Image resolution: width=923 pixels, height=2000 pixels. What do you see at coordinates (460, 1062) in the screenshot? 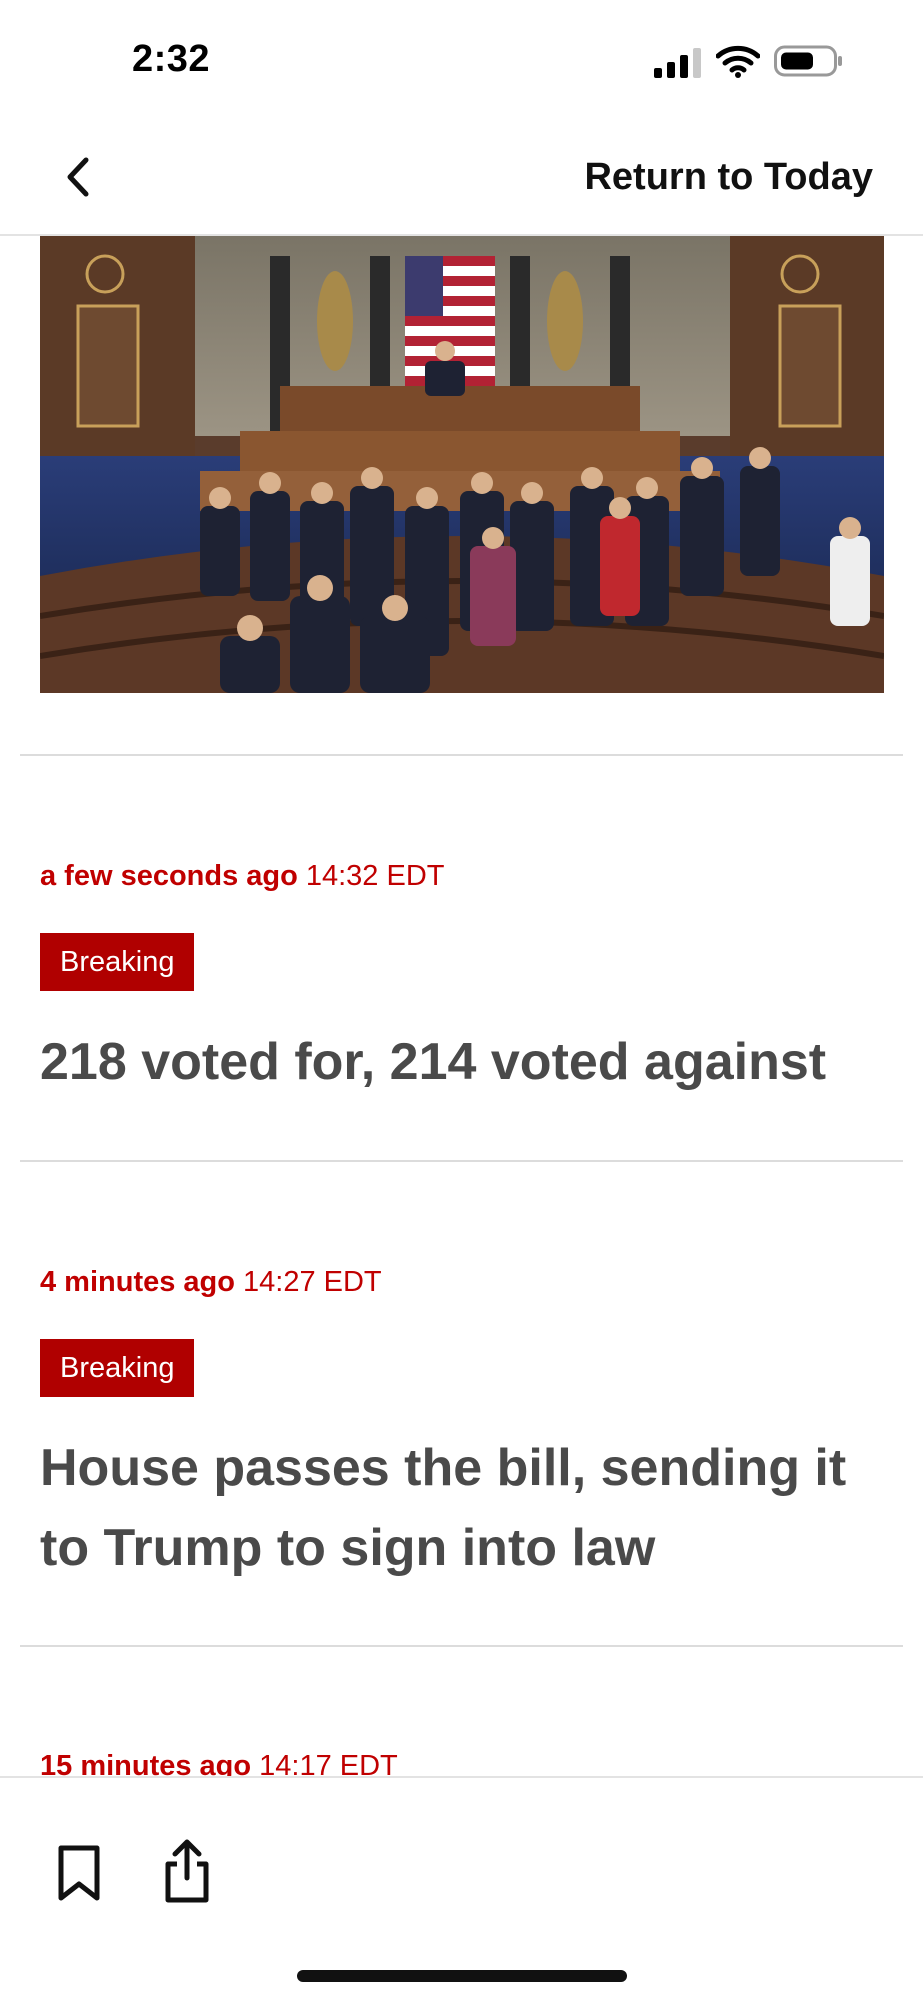
I see `post-headline: 218 voted for, 214 voted against` at bounding box center [460, 1062].